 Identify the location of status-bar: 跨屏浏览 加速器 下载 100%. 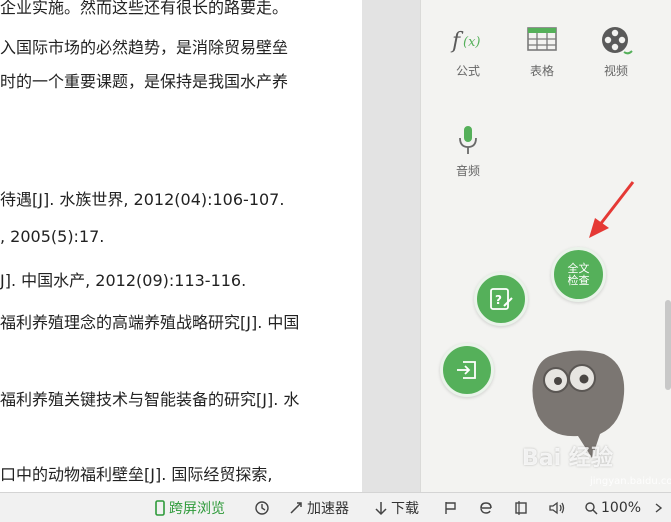
(335, 507).